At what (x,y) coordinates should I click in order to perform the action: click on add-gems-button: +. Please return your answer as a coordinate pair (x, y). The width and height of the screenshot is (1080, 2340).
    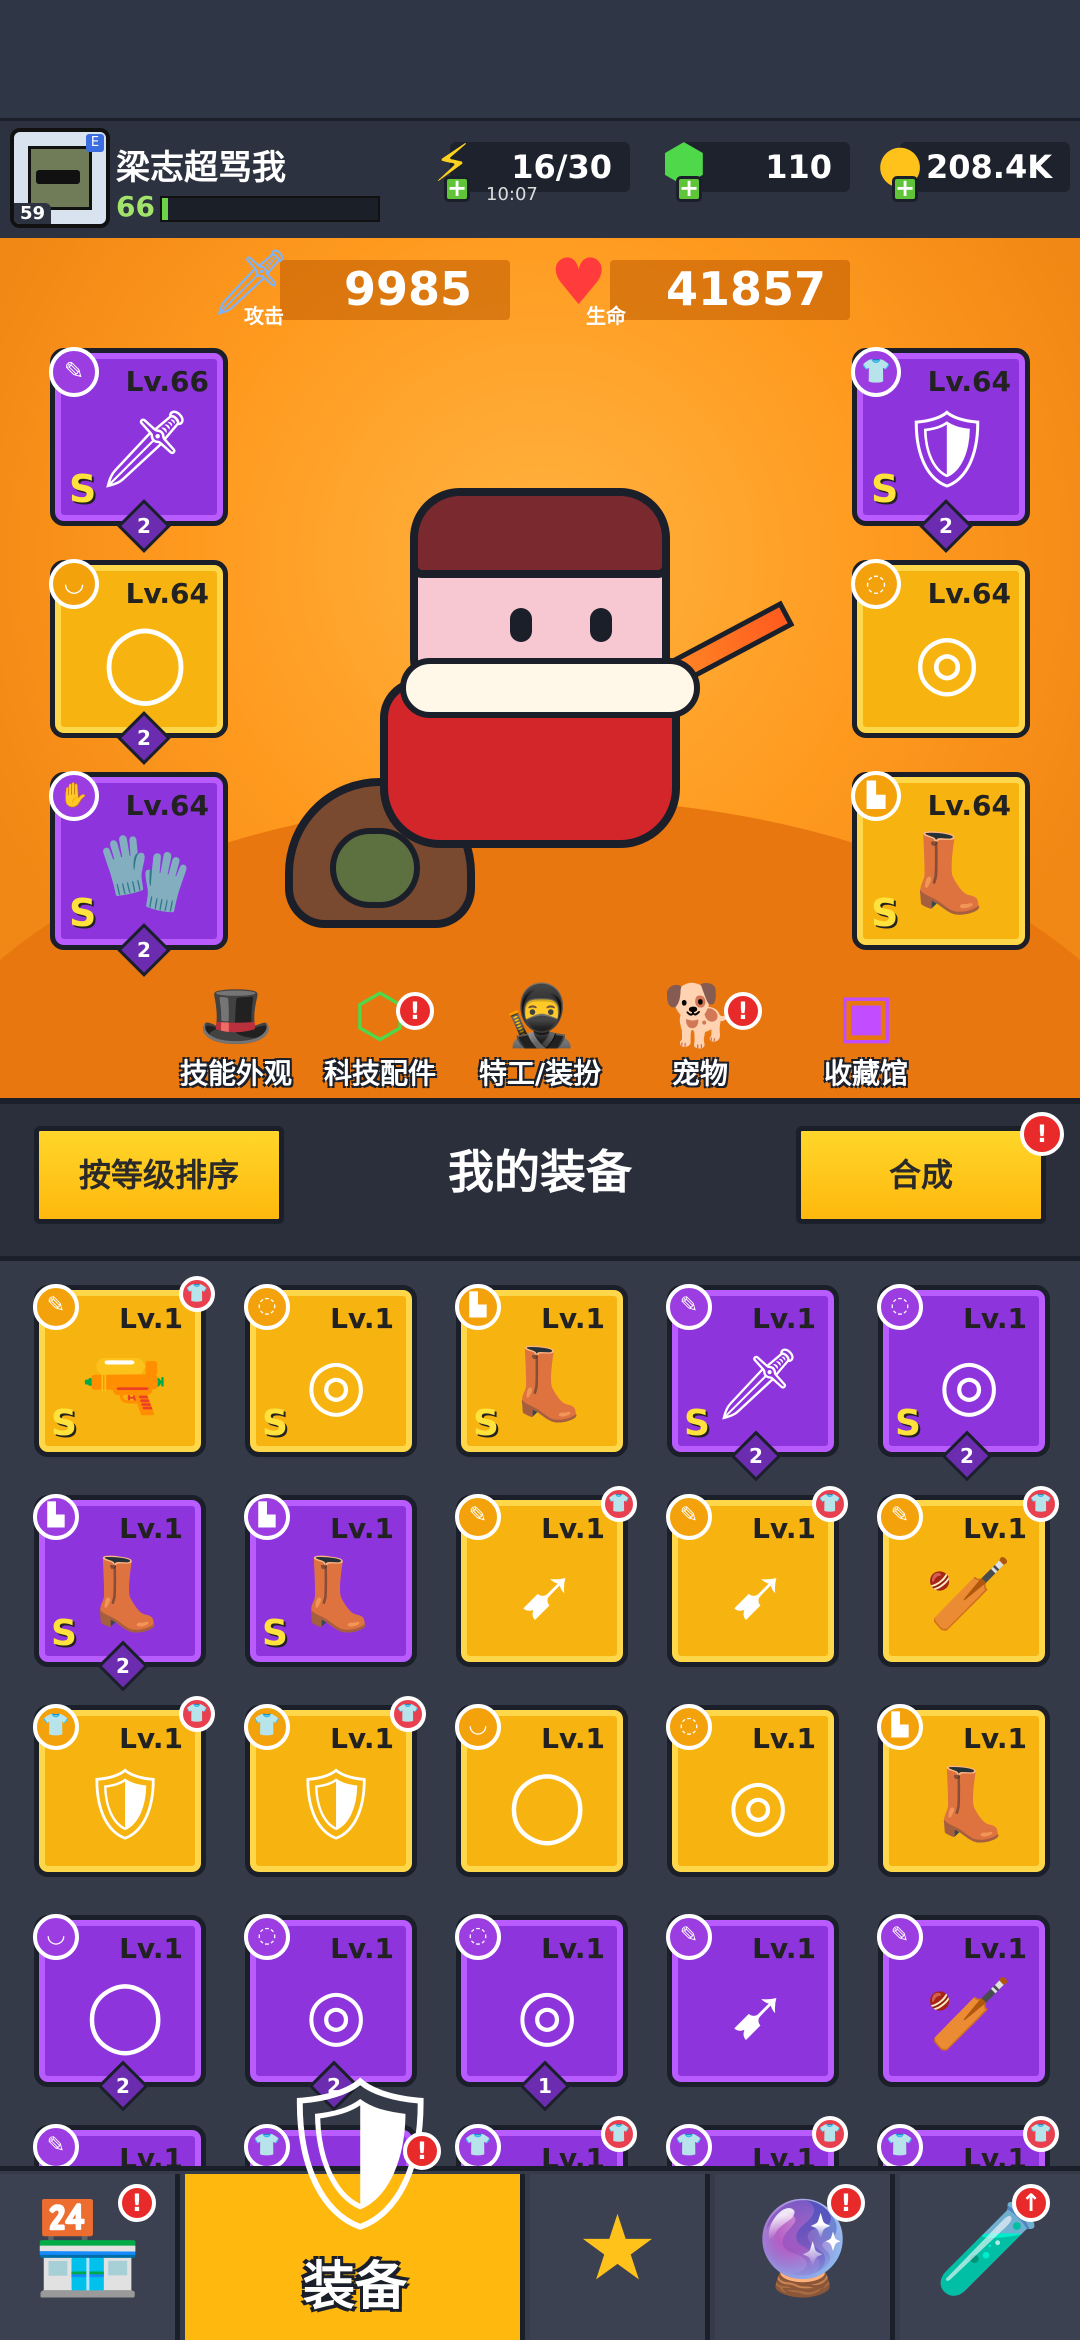
    Looking at the image, I should click on (689, 189).